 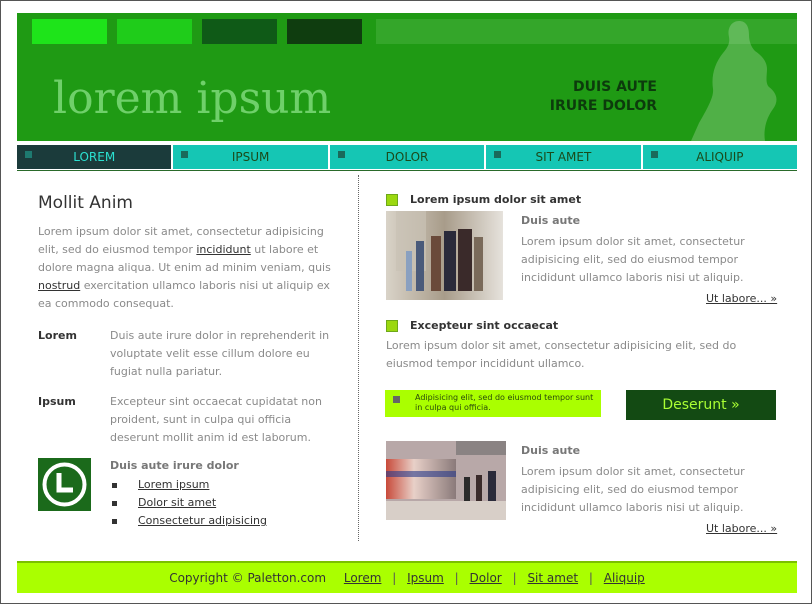 I want to click on nav-label: LOREM, so click(x=94, y=157).